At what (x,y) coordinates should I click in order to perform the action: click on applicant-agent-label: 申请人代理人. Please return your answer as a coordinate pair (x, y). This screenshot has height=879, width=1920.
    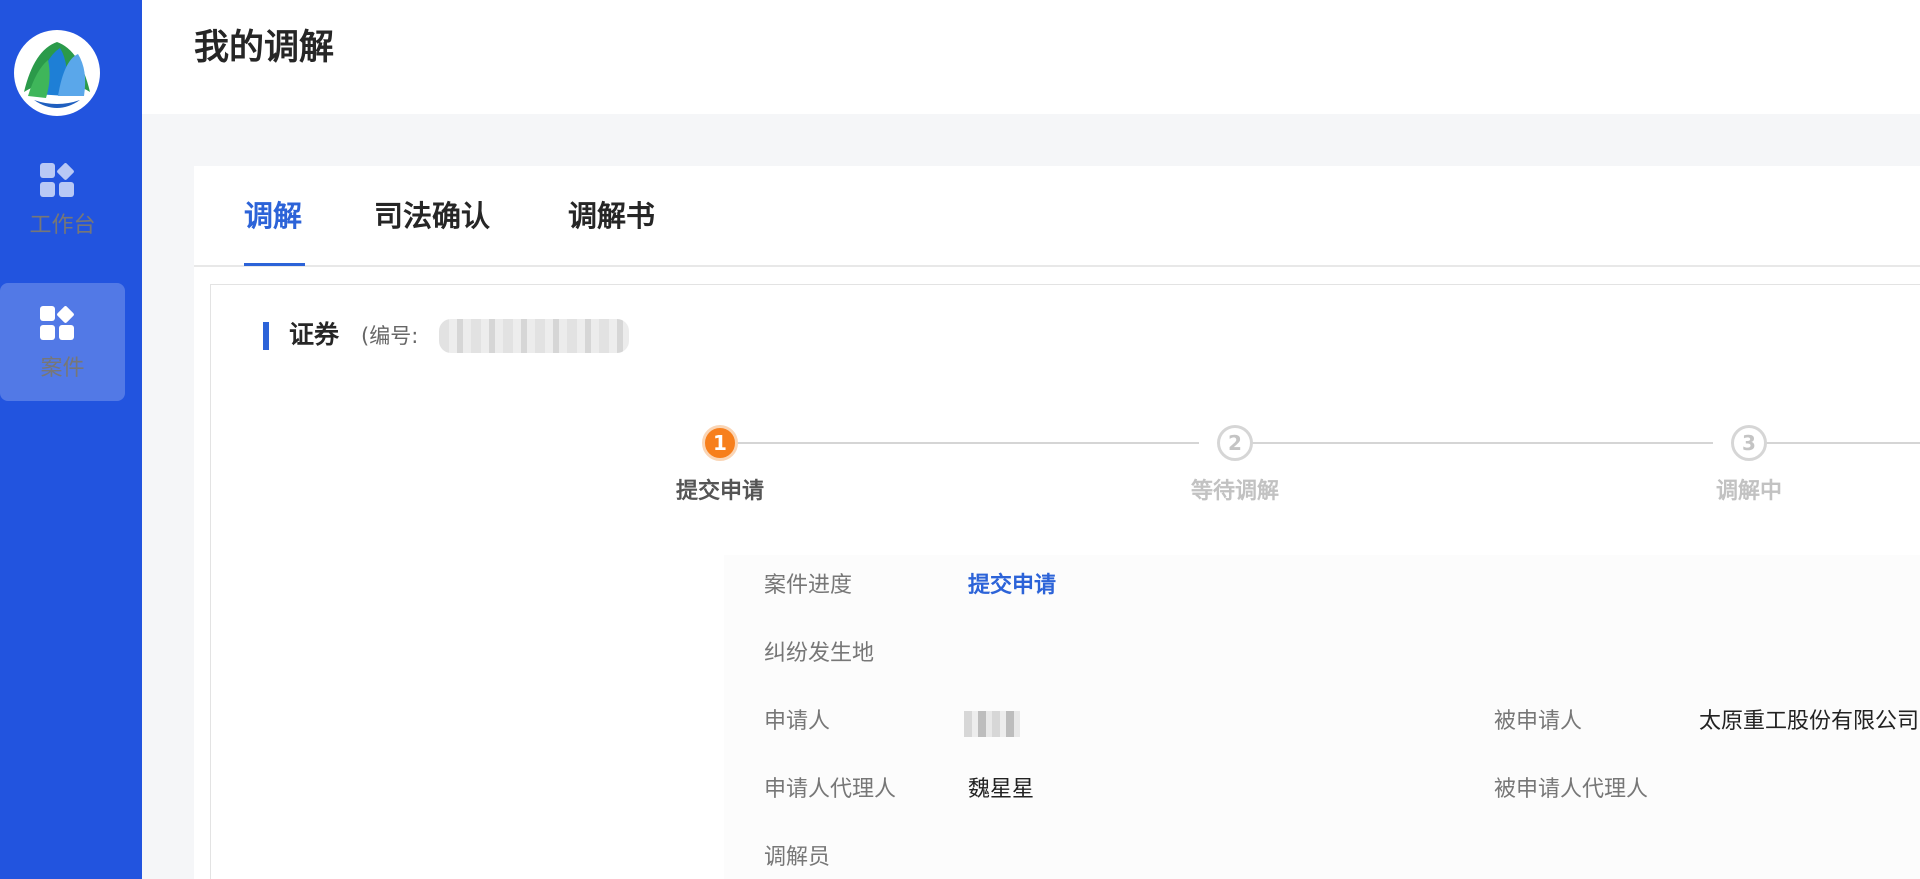
    Looking at the image, I should click on (830, 789).